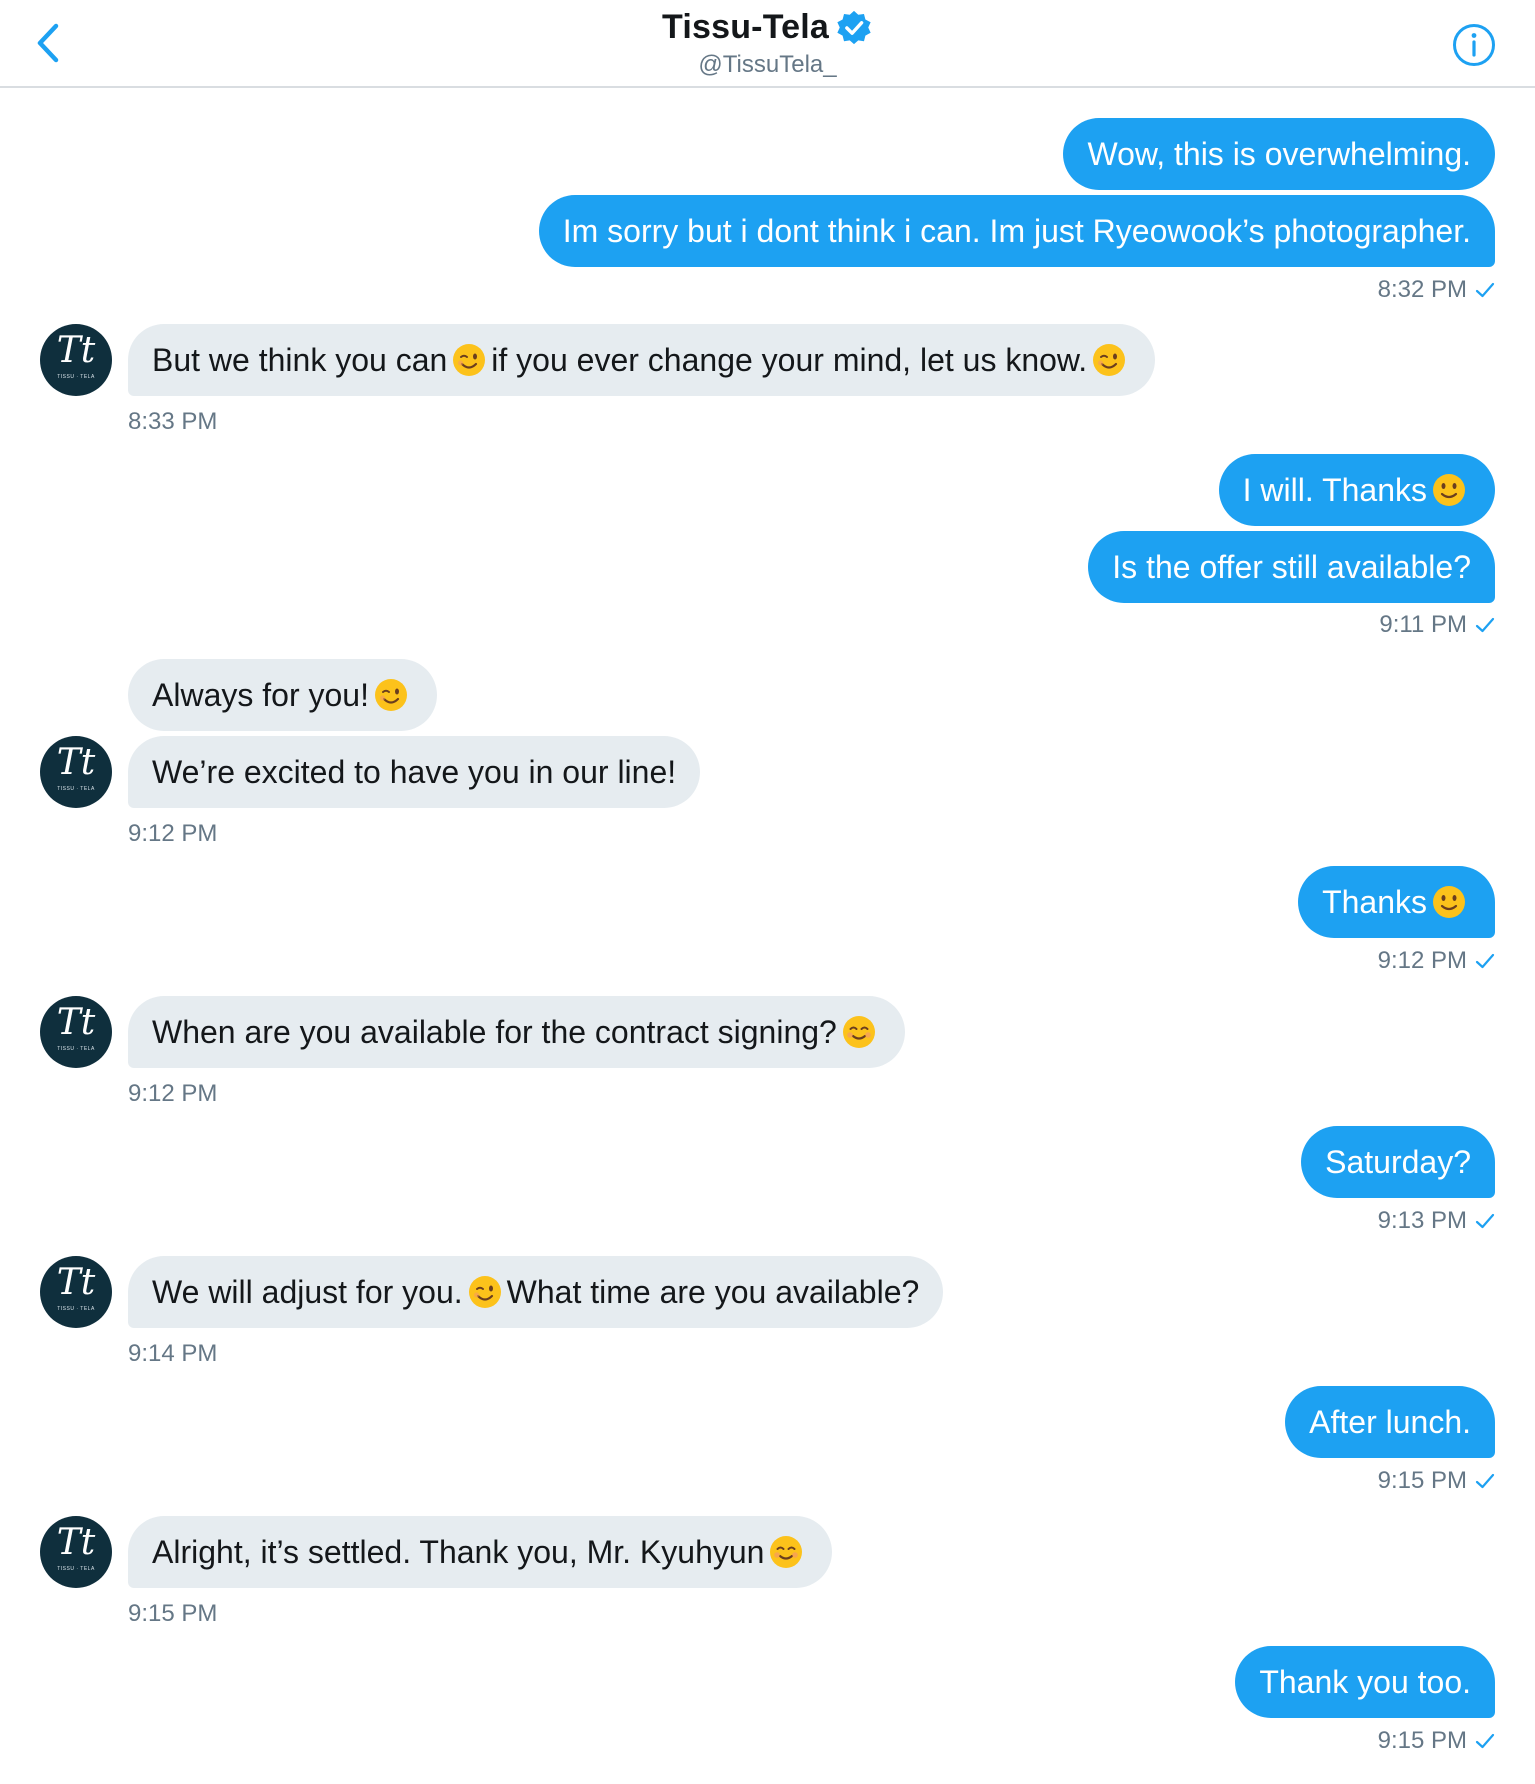  I want to click on outgoing-message: After lunch., so click(1390, 1422).